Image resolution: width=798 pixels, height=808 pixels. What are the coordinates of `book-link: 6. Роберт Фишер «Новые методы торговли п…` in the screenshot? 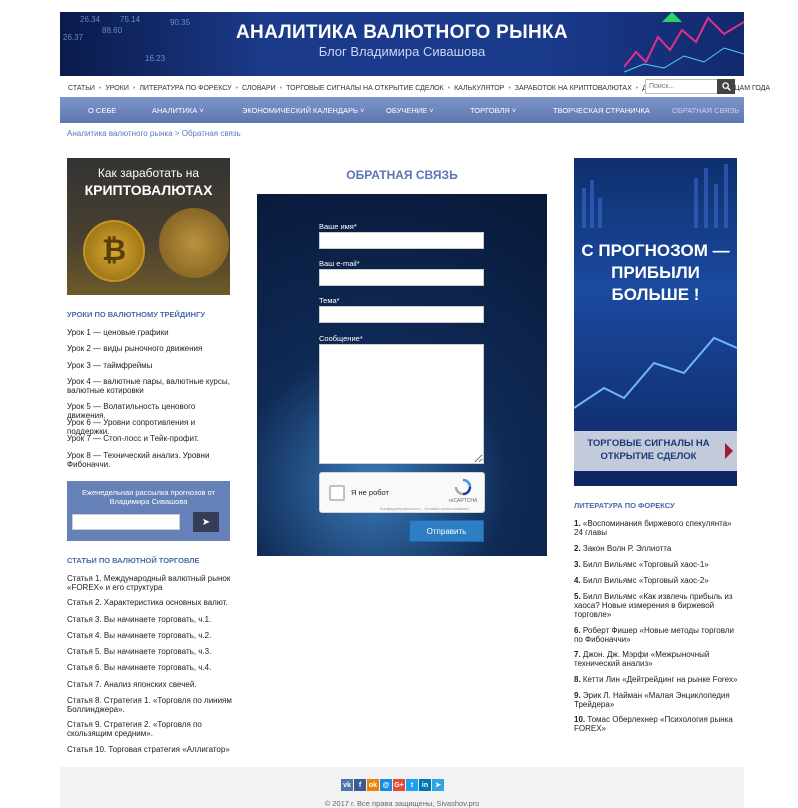 It's located at (656, 635).